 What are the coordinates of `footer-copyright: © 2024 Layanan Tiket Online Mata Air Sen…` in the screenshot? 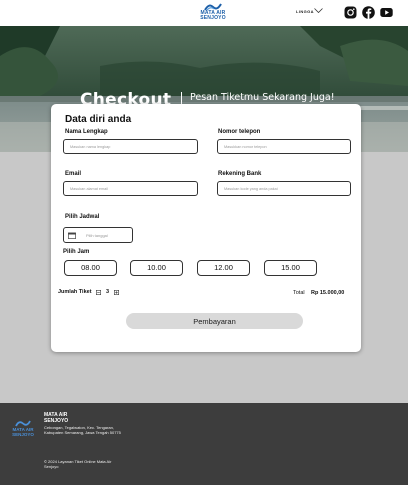 It's located at (78, 464).